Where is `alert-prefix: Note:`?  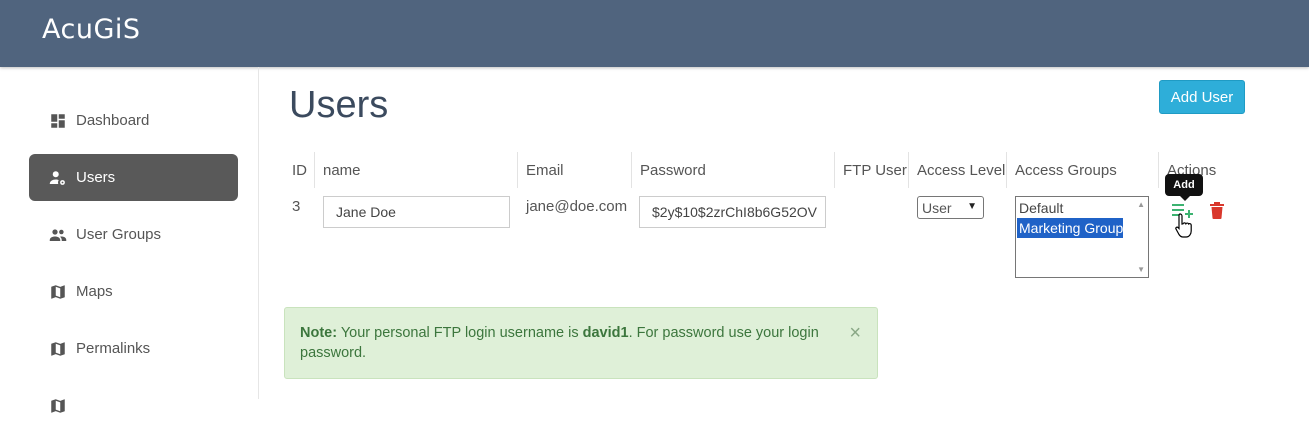
alert-prefix: Note: is located at coordinates (319, 333).